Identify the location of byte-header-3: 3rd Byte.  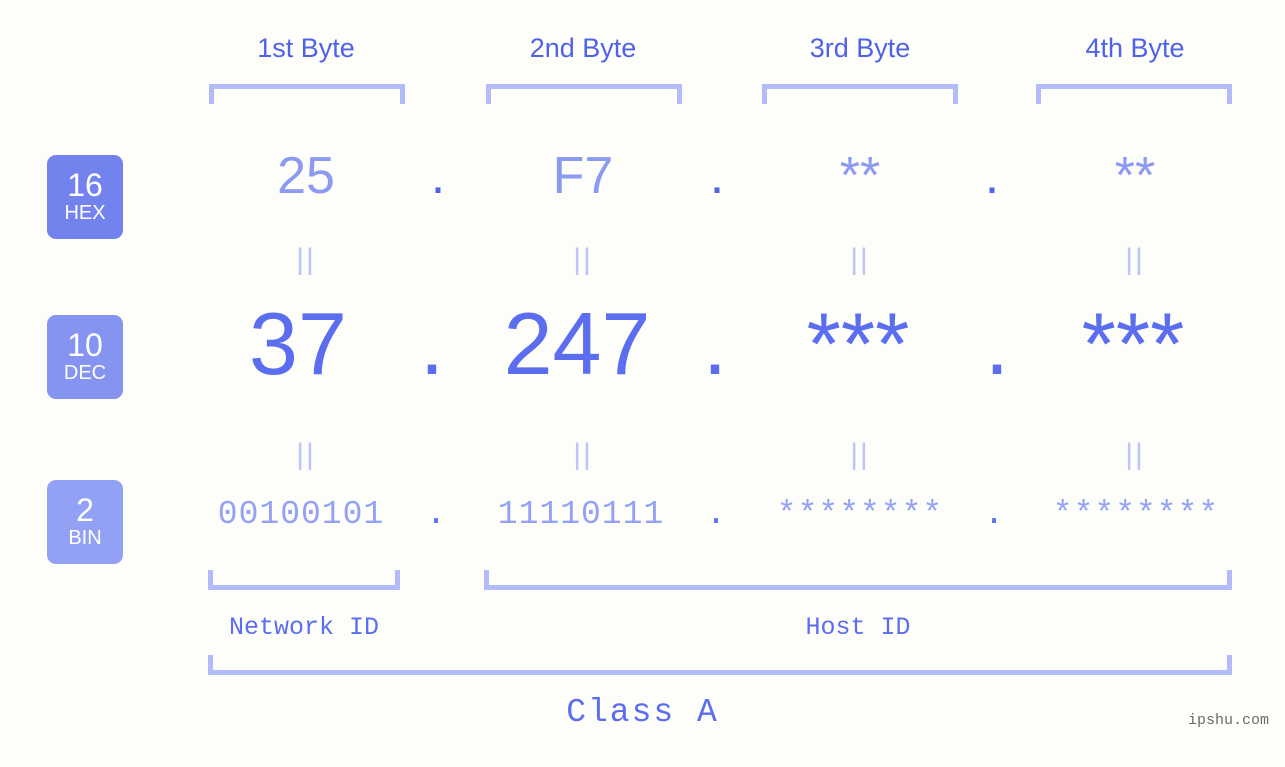
(860, 48).